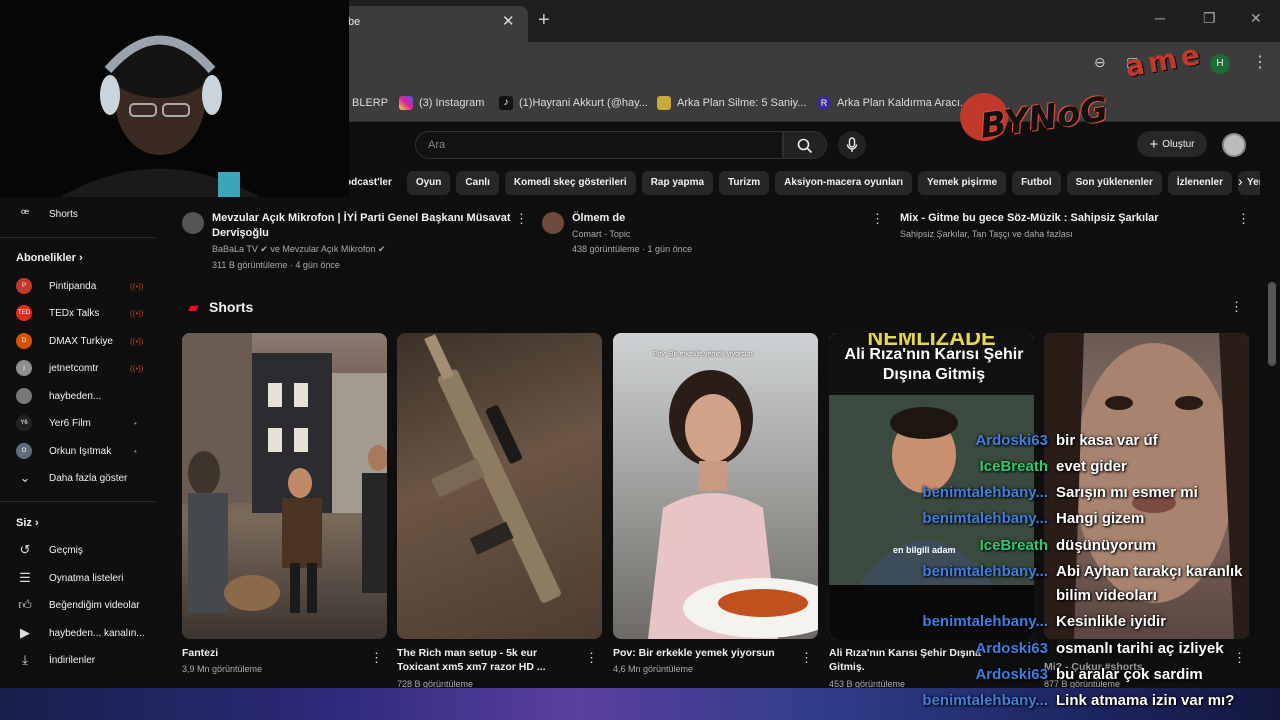 Image resolution: width=1280 pixels, height=720 pixels. I want to click on sidebar-item-subscription: D DMAX Turkiye ((•)), so click(78, 341).